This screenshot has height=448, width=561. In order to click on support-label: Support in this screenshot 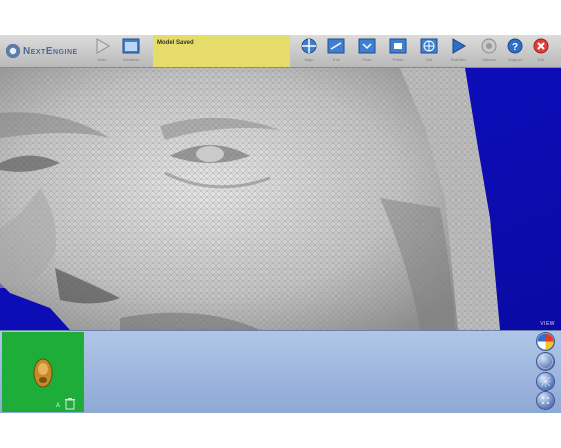, I will do `click(514, 59)`.